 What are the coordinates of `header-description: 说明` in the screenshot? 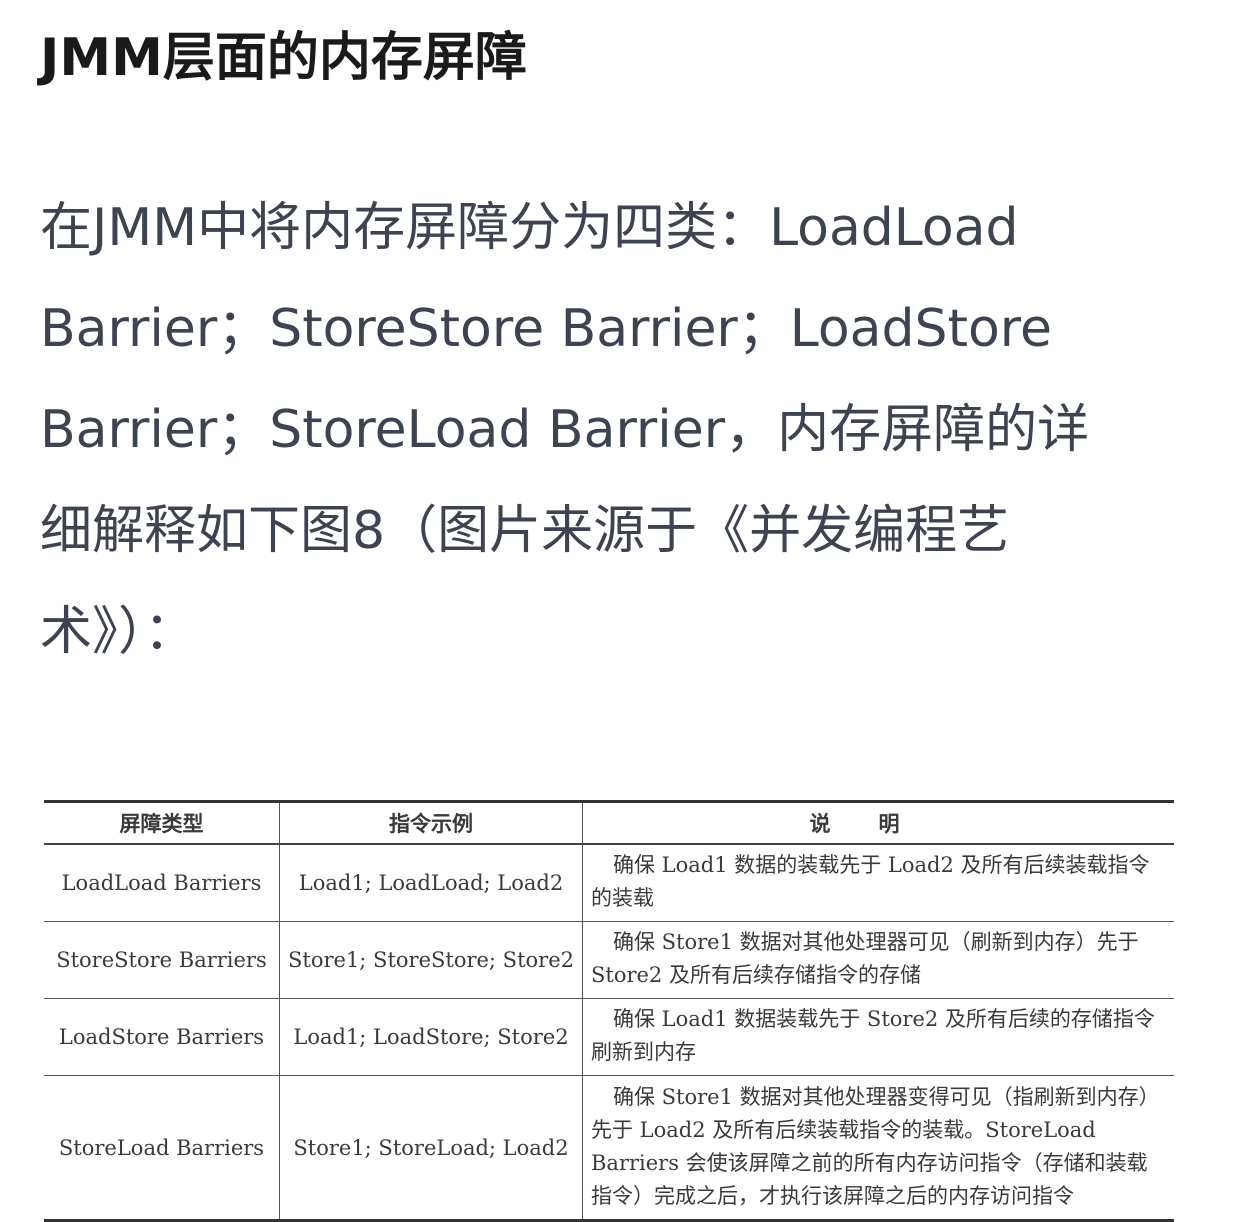 It's located at (878, 823).